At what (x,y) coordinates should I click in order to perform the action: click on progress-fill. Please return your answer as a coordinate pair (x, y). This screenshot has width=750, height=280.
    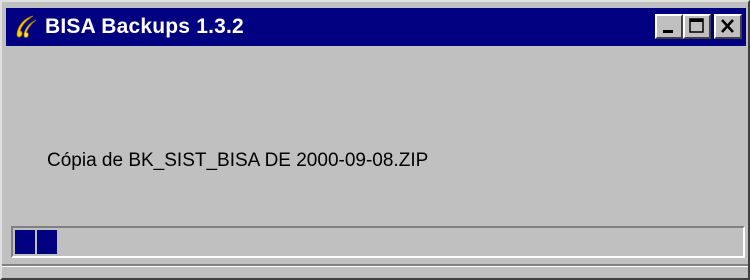
    Looking at the image, I should click on (37, 242).